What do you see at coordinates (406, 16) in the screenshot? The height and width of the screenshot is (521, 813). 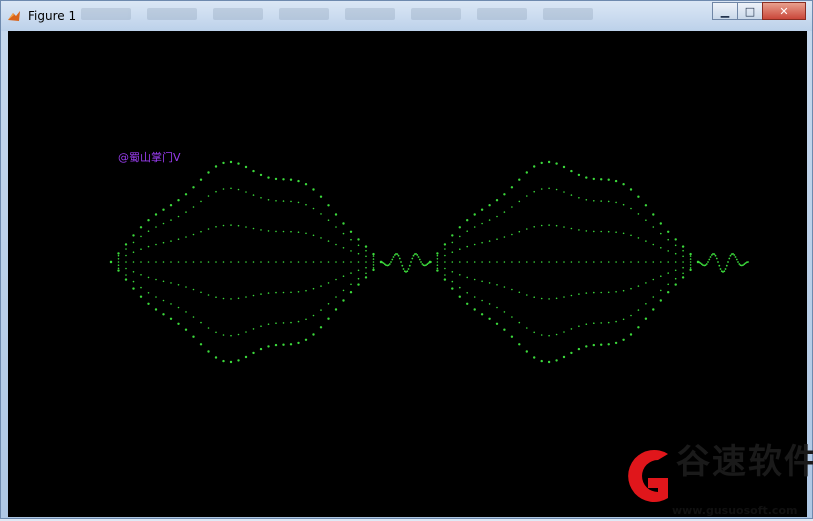 I see `title-bar: Figure 1 ▁ □ ✕` at bounding box center [406, 16].